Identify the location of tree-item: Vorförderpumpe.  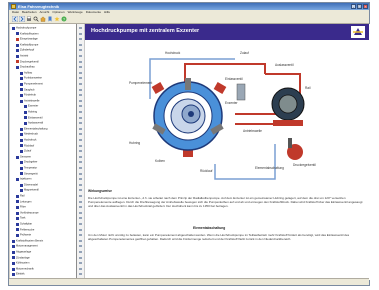
(27, 213).